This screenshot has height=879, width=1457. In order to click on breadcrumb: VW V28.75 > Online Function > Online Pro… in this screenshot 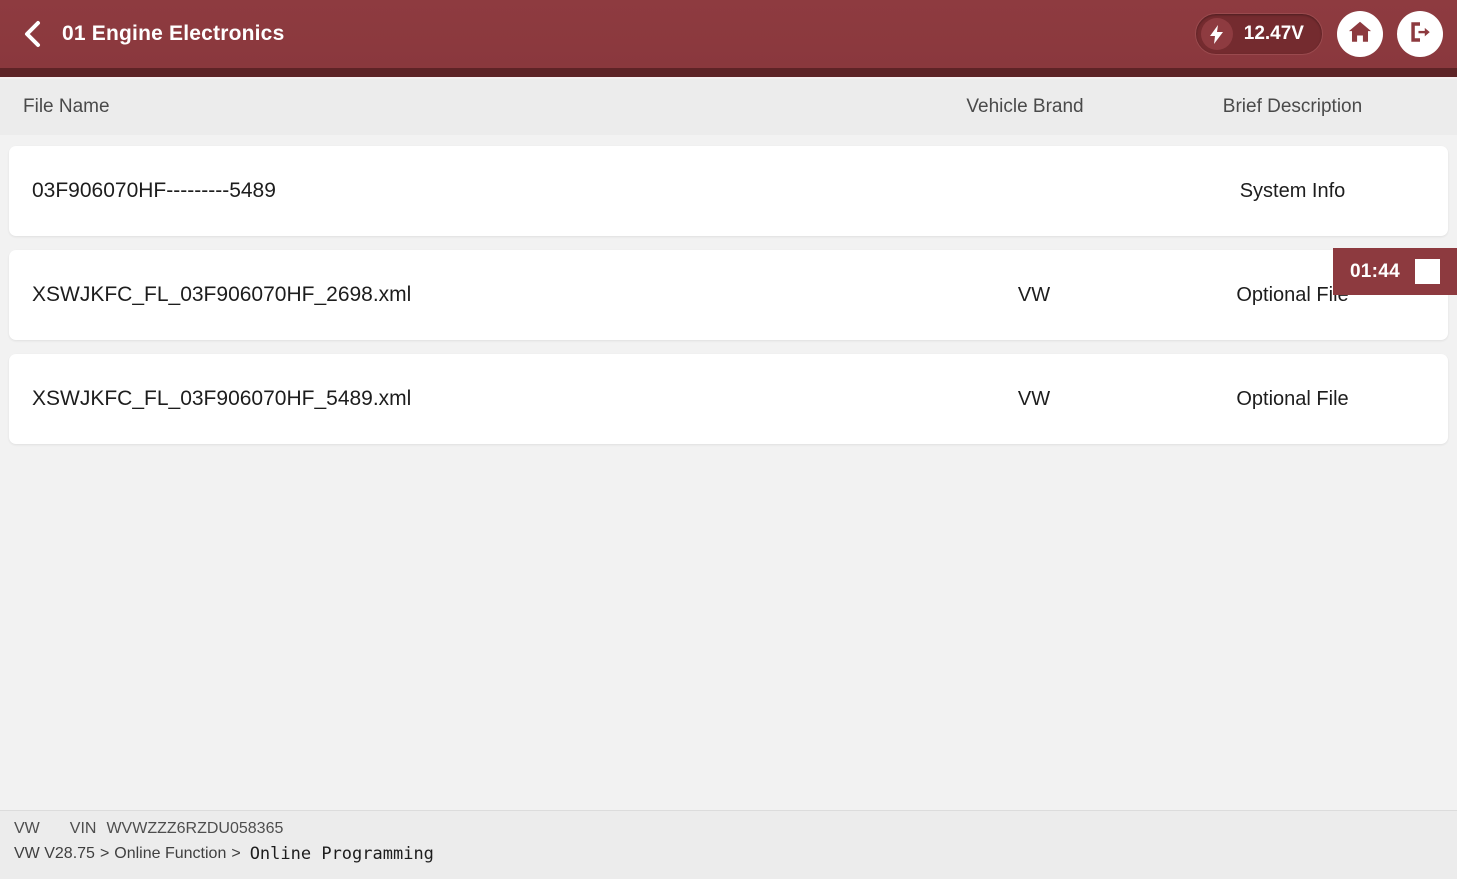, I will do `click(735, 854)`.